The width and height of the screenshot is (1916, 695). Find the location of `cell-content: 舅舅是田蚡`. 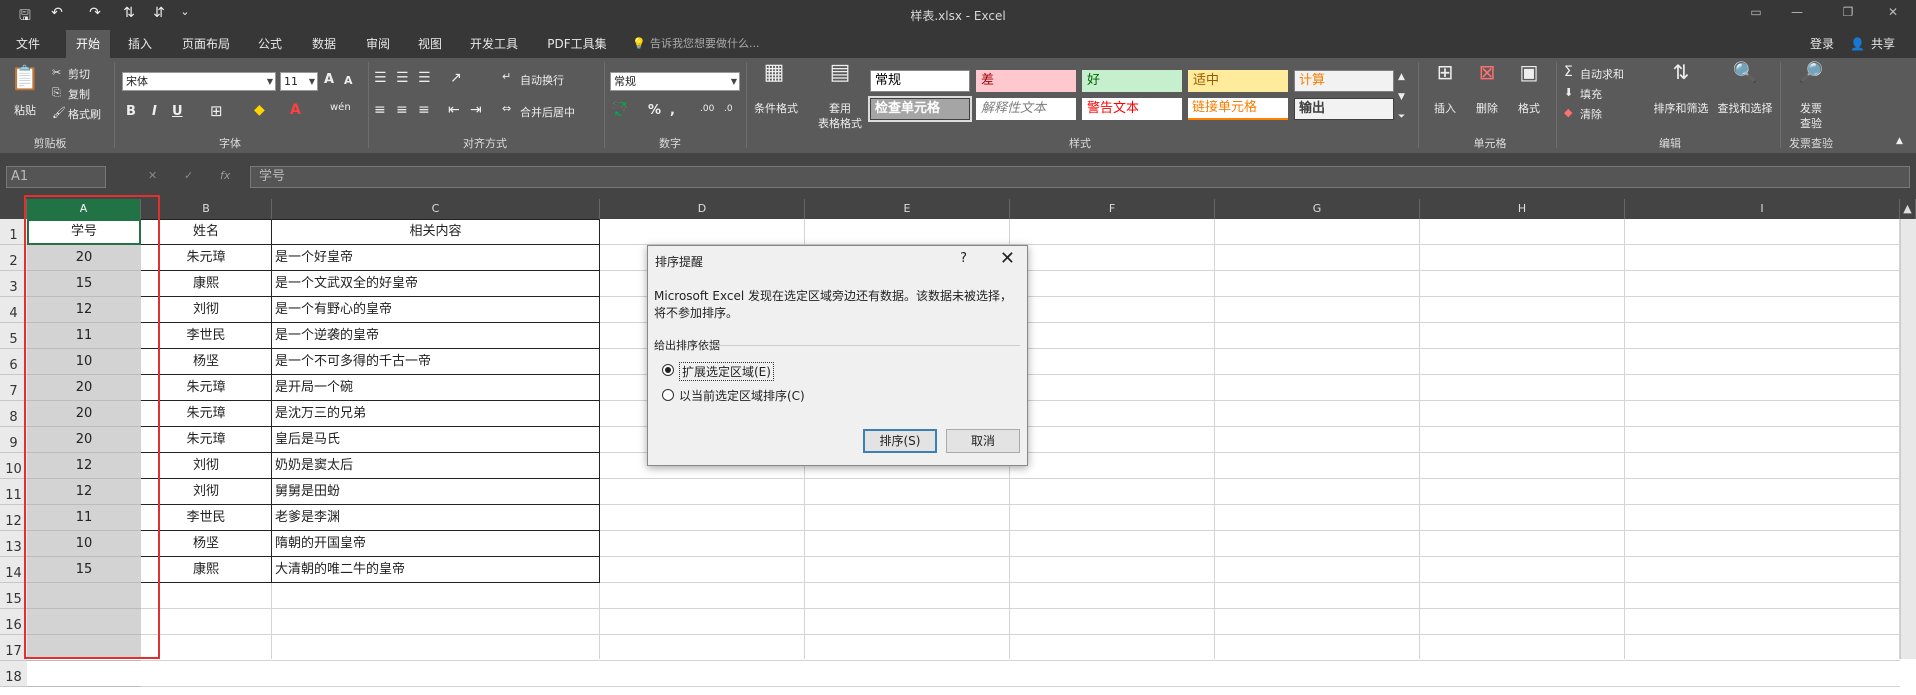

cell-content: 舅舅是田蚡 is located at coordinates (435, 492).